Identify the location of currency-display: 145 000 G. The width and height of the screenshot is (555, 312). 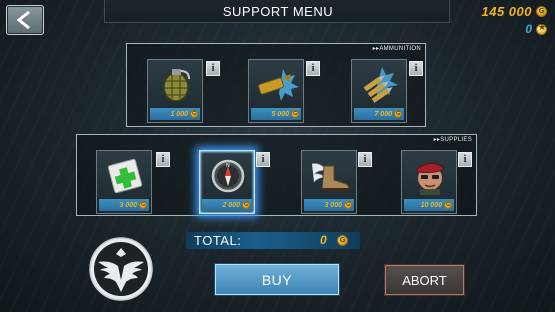
(514, 11).